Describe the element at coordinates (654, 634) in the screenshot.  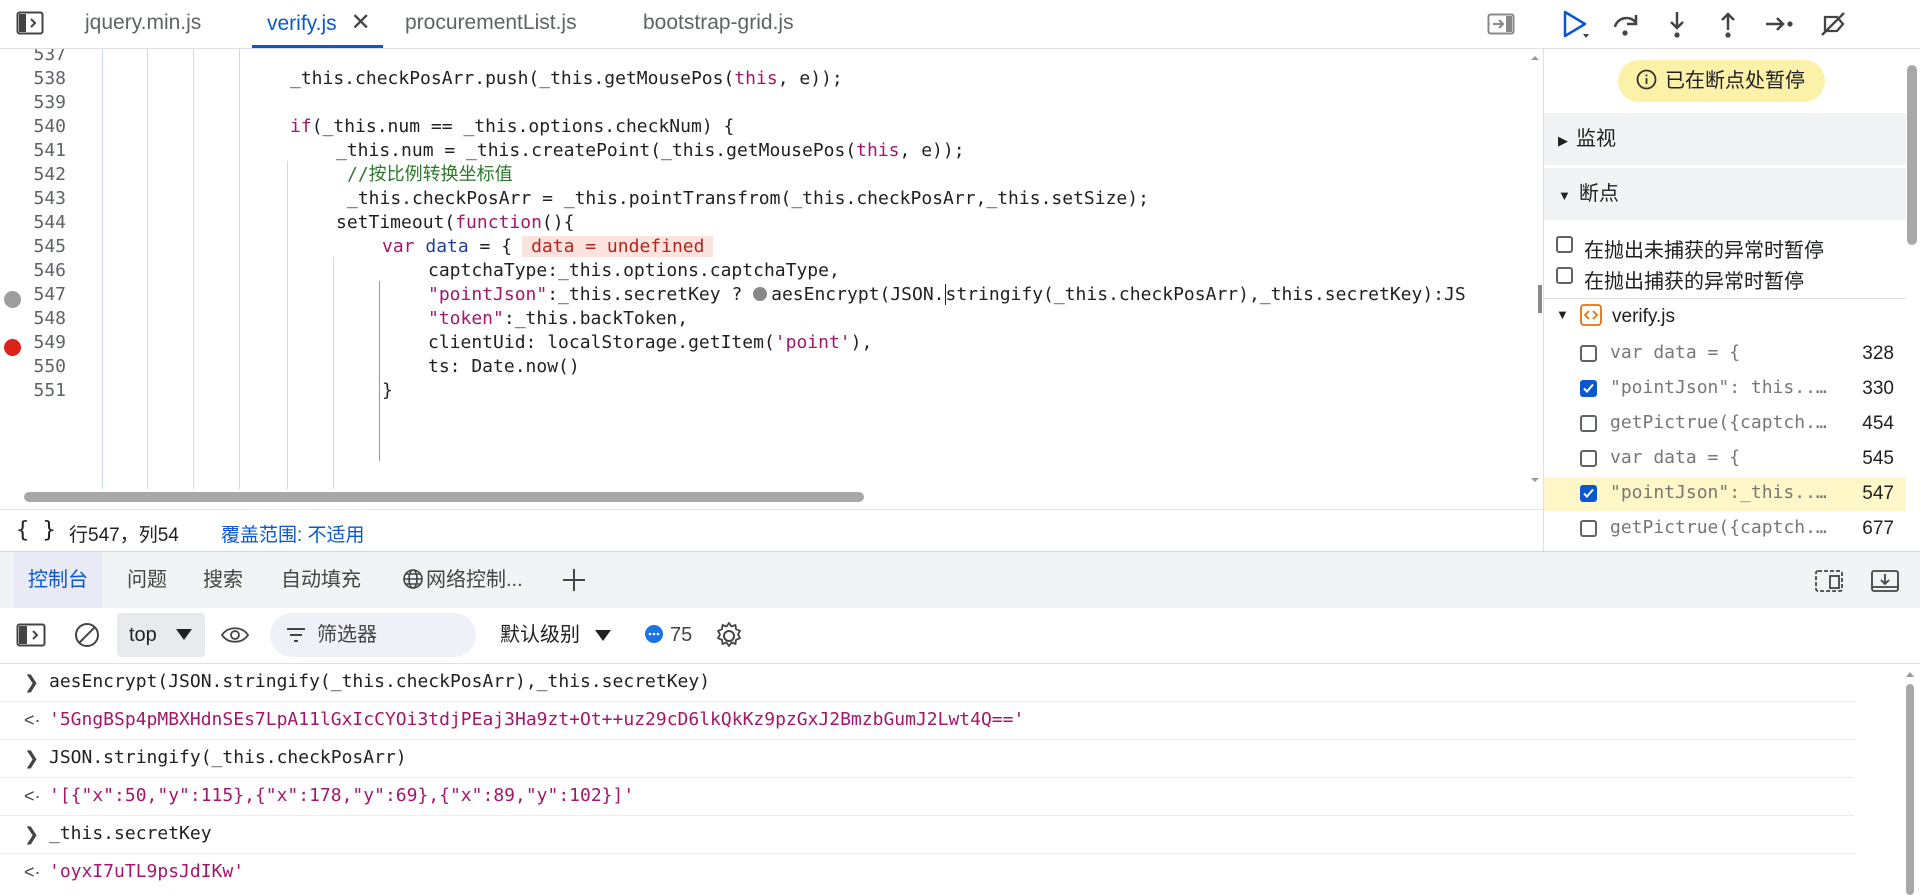
I see `message-bubble-icon` at that location.